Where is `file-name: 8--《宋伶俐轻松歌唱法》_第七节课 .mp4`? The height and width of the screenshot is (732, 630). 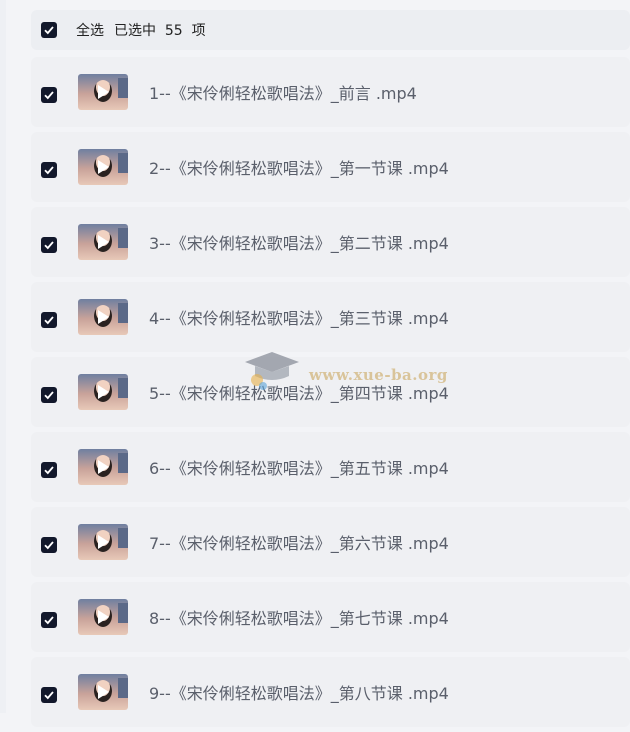
file-name: 8--《宋伶俐轻松歌唱法》_第七节课 .mp4 is located at coordinates (299, 617).